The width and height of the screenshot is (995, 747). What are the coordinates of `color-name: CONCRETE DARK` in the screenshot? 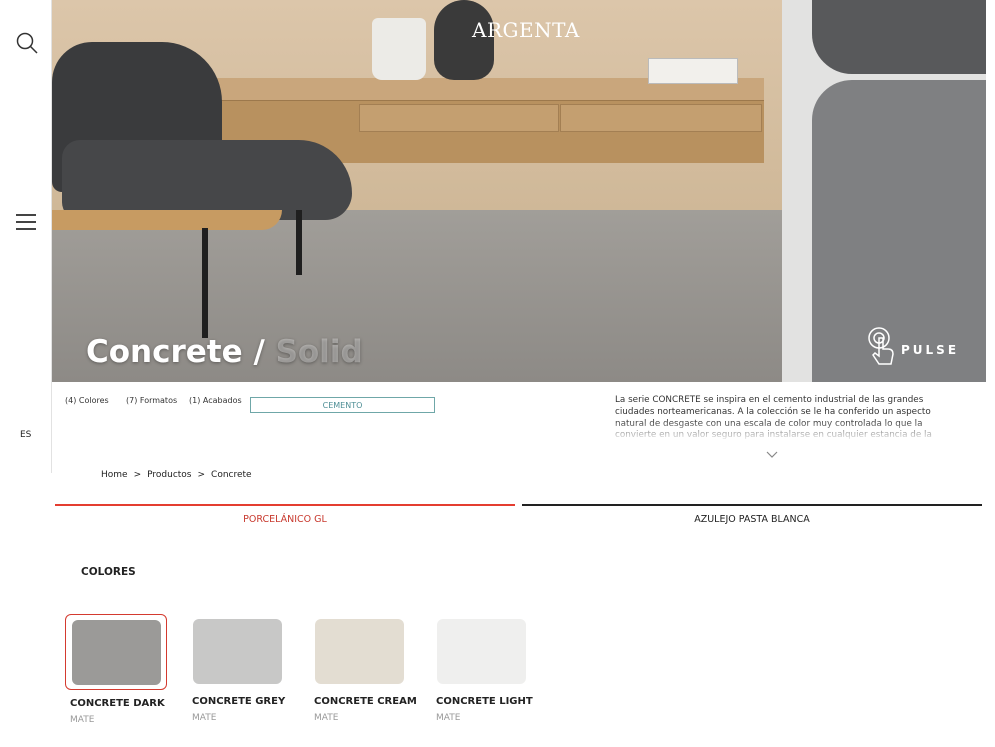 It's located at (117, 703).